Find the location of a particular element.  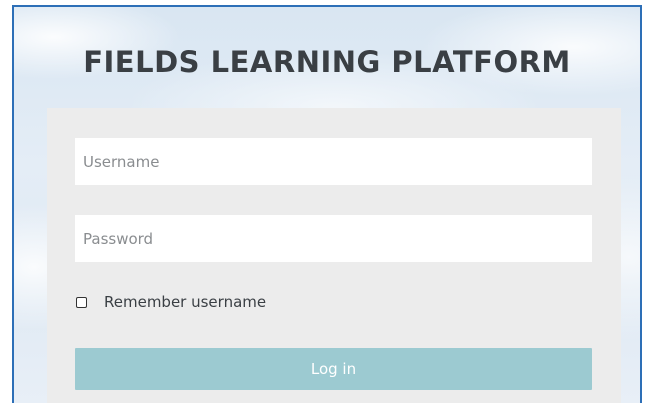

remember-username-row: Remember username is located at coordinates (171, 302).